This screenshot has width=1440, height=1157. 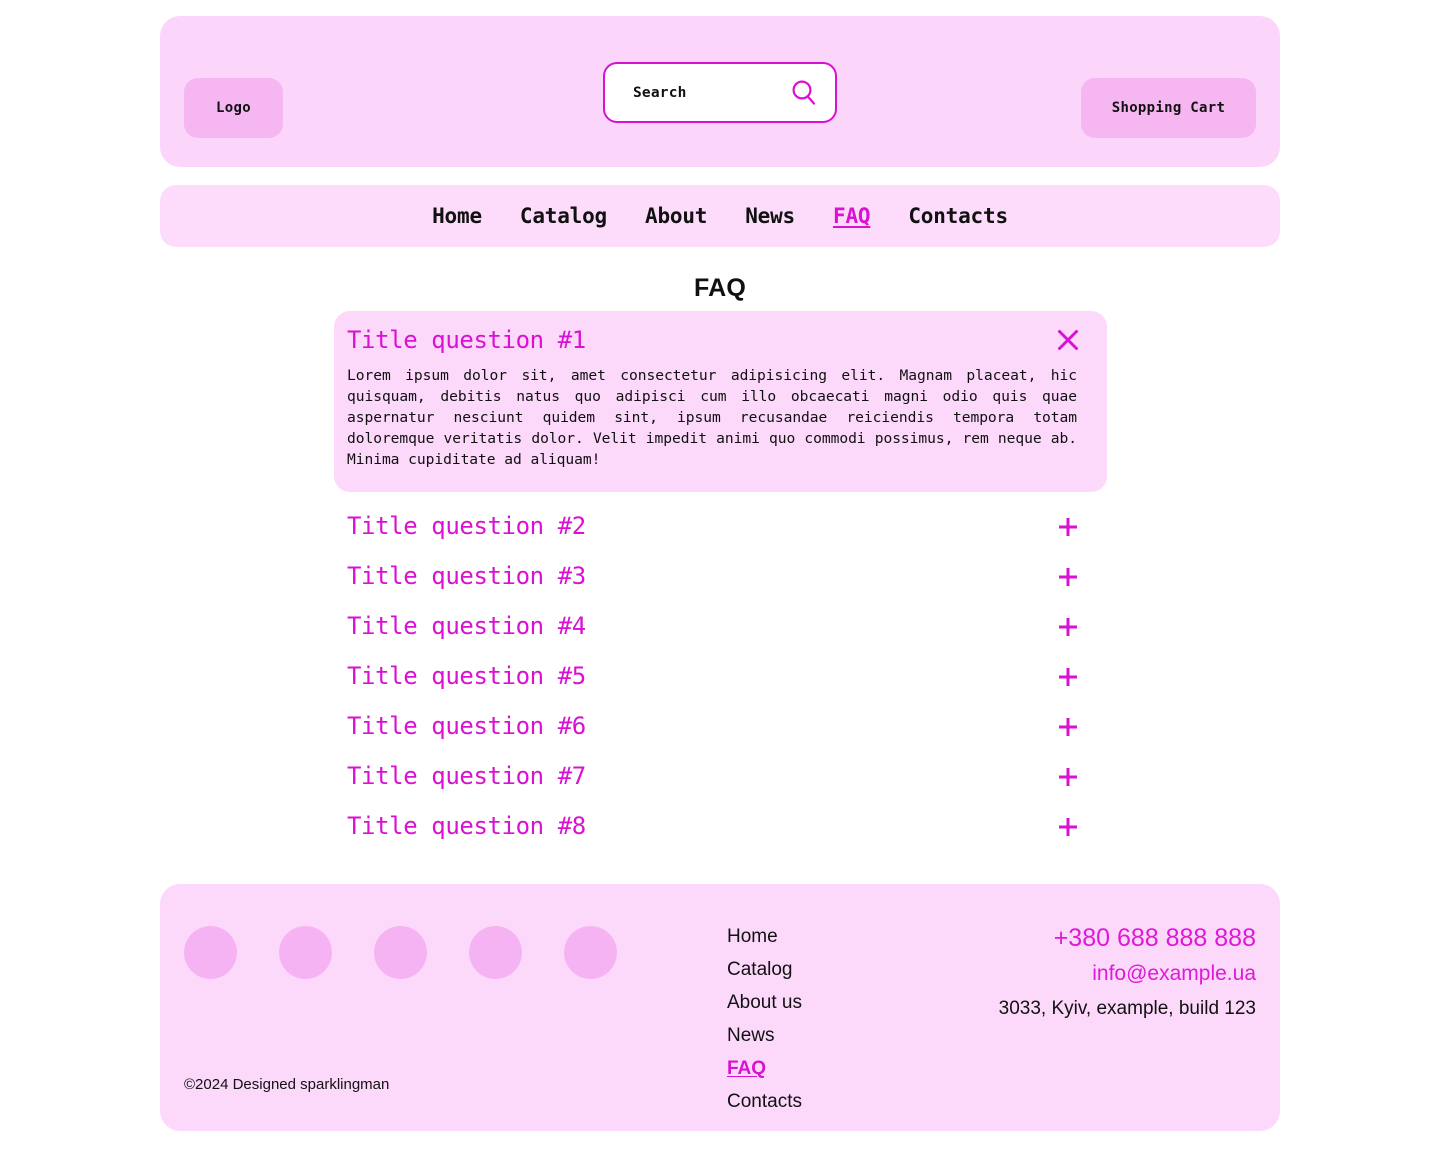 I want to click on contact-email: info@example.ua, so click(x=1127, y=974).